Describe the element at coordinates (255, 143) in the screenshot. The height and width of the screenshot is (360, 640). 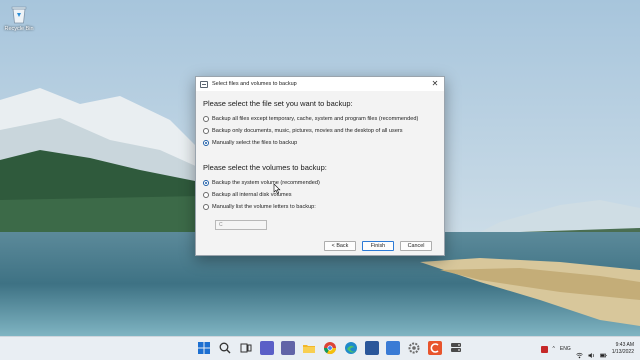
I see `option-label: Manually select the files to backup` at that location.